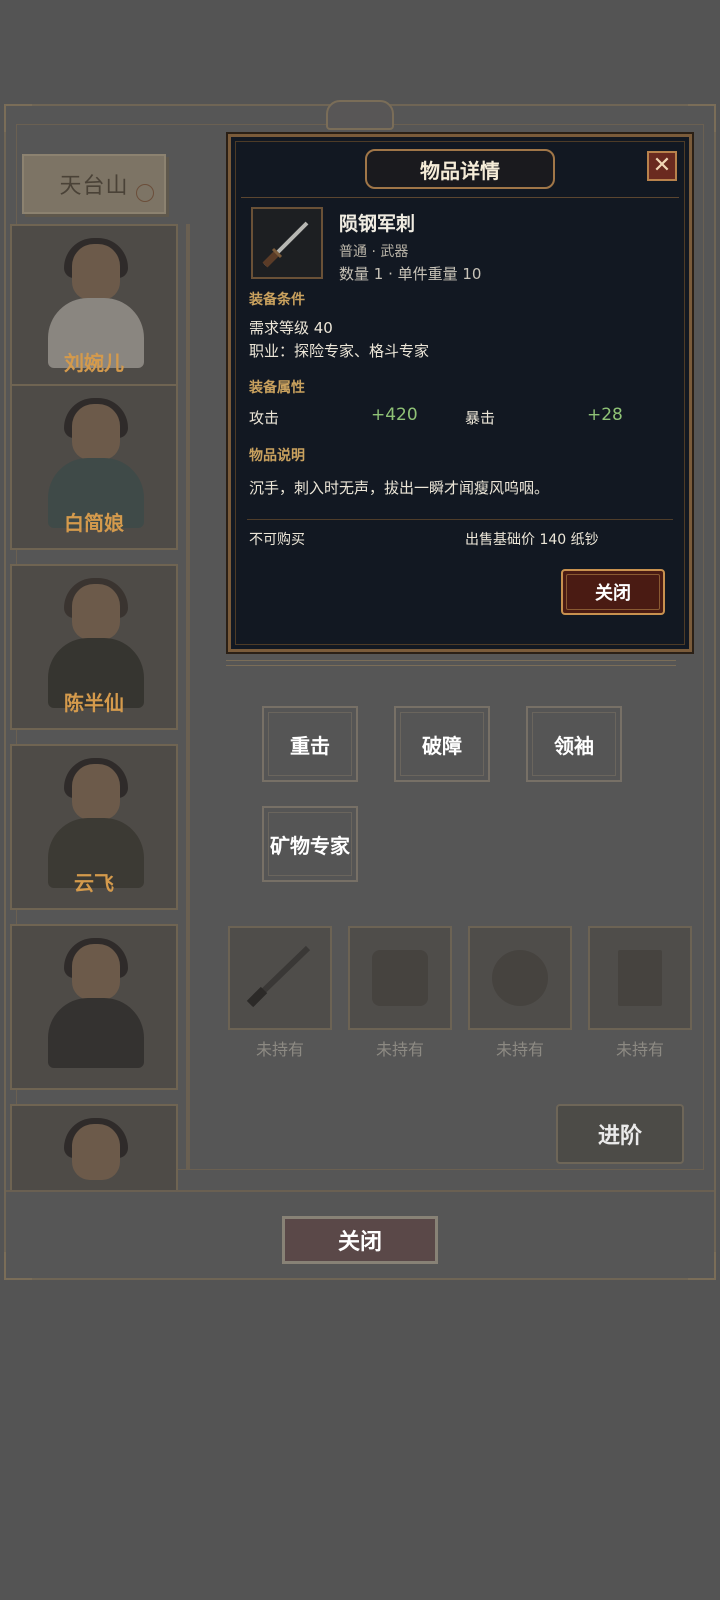 The image size is (720, 1600). I want to click on panel-close-label: 关闭, so click(359, 1242).